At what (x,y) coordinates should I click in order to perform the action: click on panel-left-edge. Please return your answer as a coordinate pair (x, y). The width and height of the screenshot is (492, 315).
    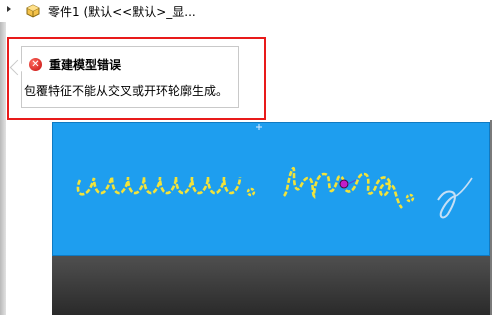
    Looking at the image, I should click on (3, 168).